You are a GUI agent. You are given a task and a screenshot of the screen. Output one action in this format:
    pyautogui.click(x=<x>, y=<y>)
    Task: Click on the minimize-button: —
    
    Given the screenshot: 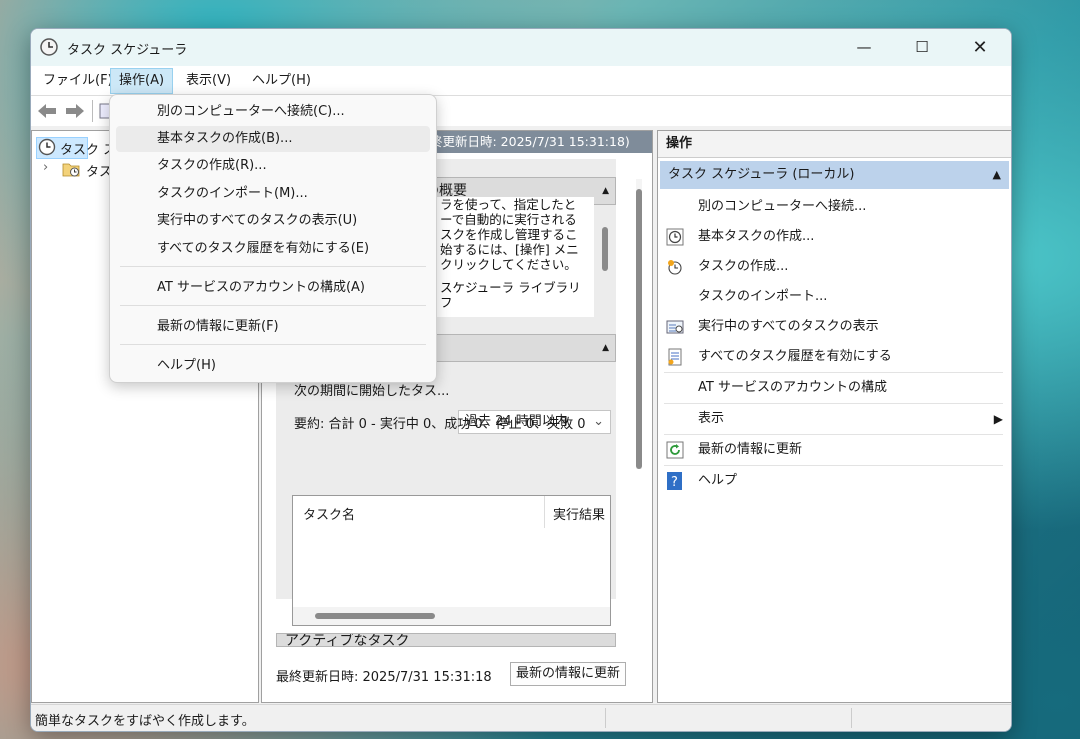 What is the action you would take?
    pyautogui.click(x=864, y=47)
    